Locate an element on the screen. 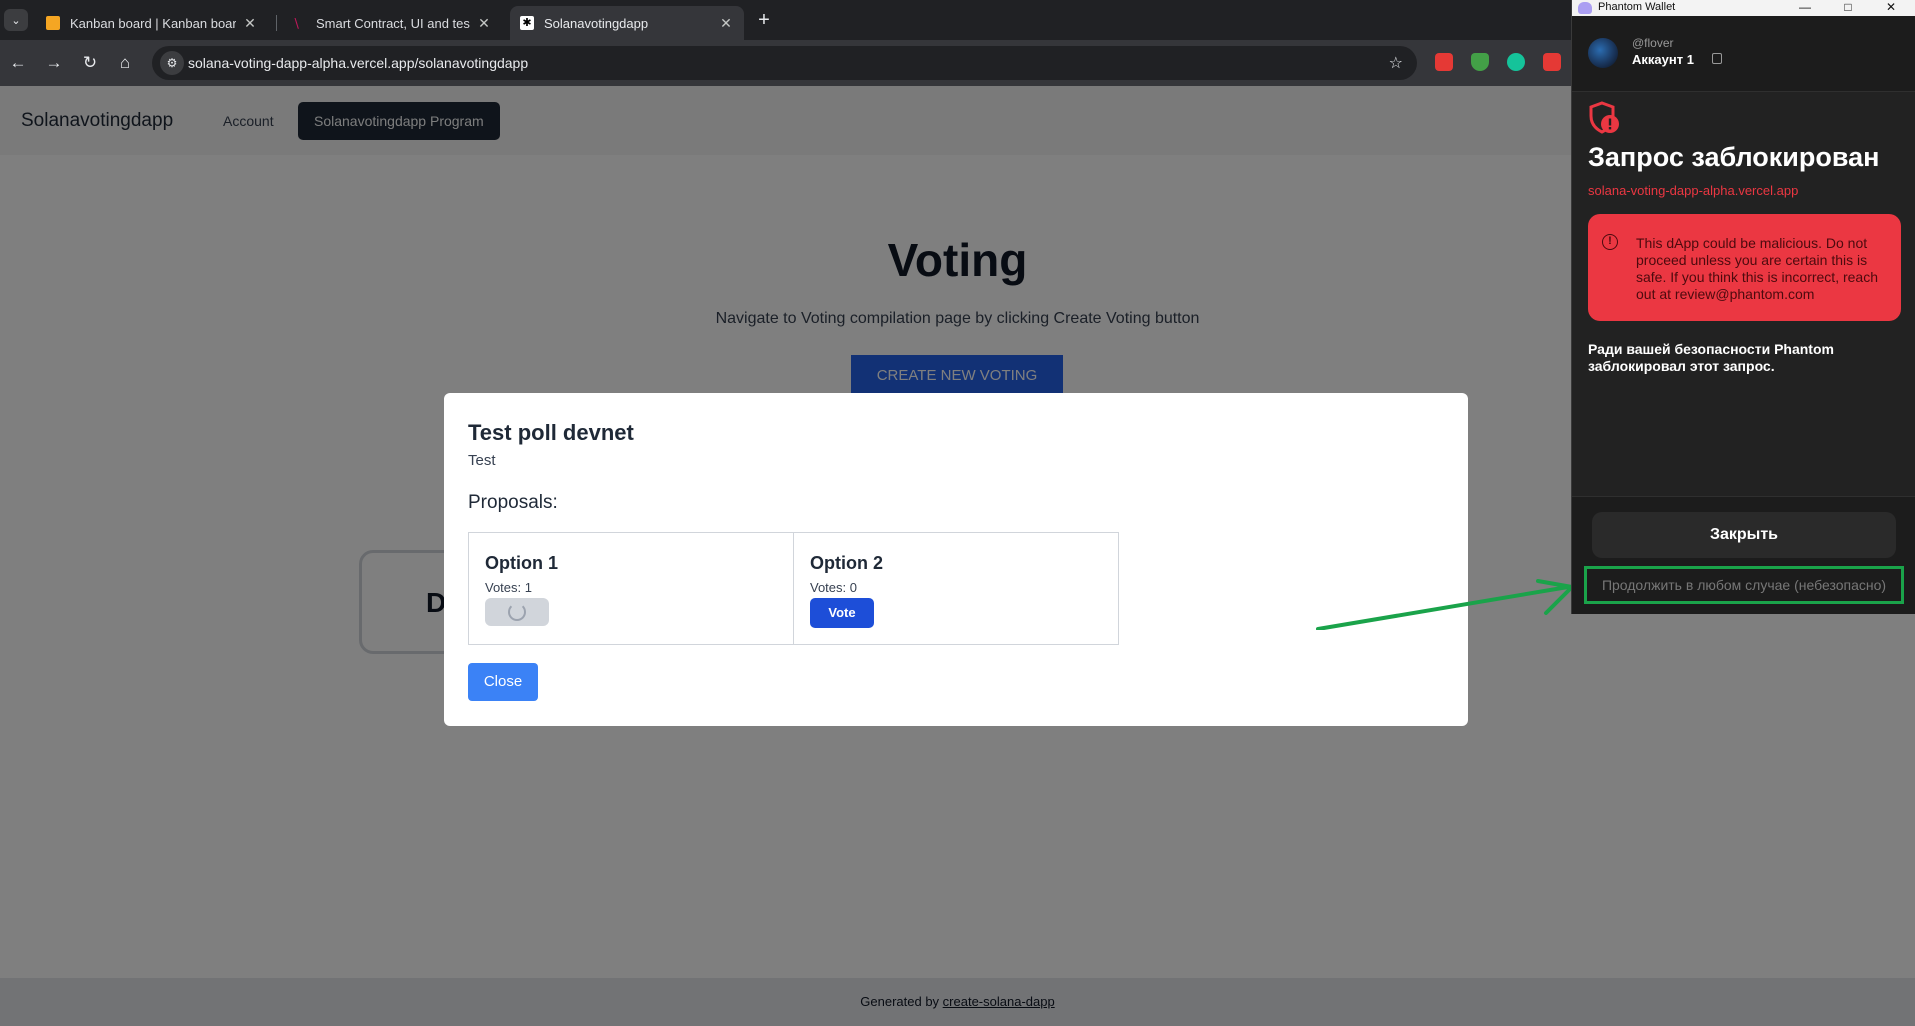  bookmark-star-icon: ☆ is located at coordinates (1396, 63).